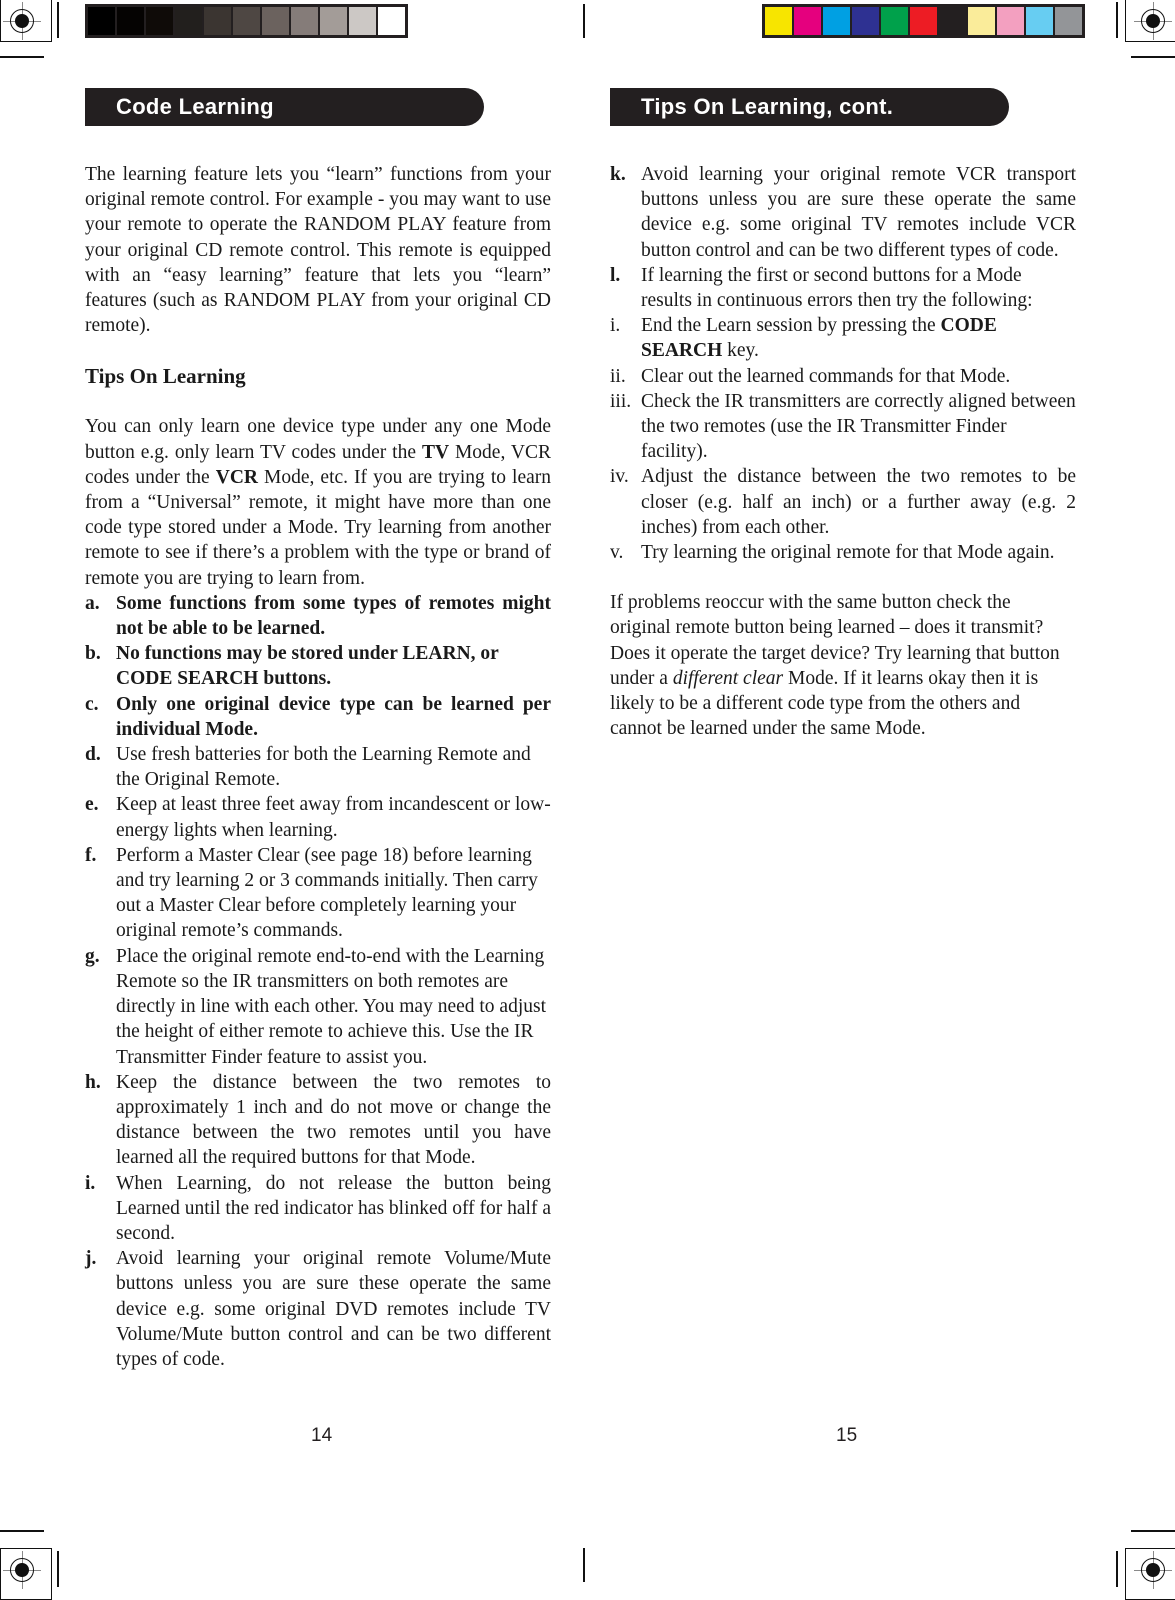 The width and height of the screenshot is (1175, 1600). Describe the element at coordinates (619, 477) in the screenshot. I see `sub-list-marker: iv.` at that location.